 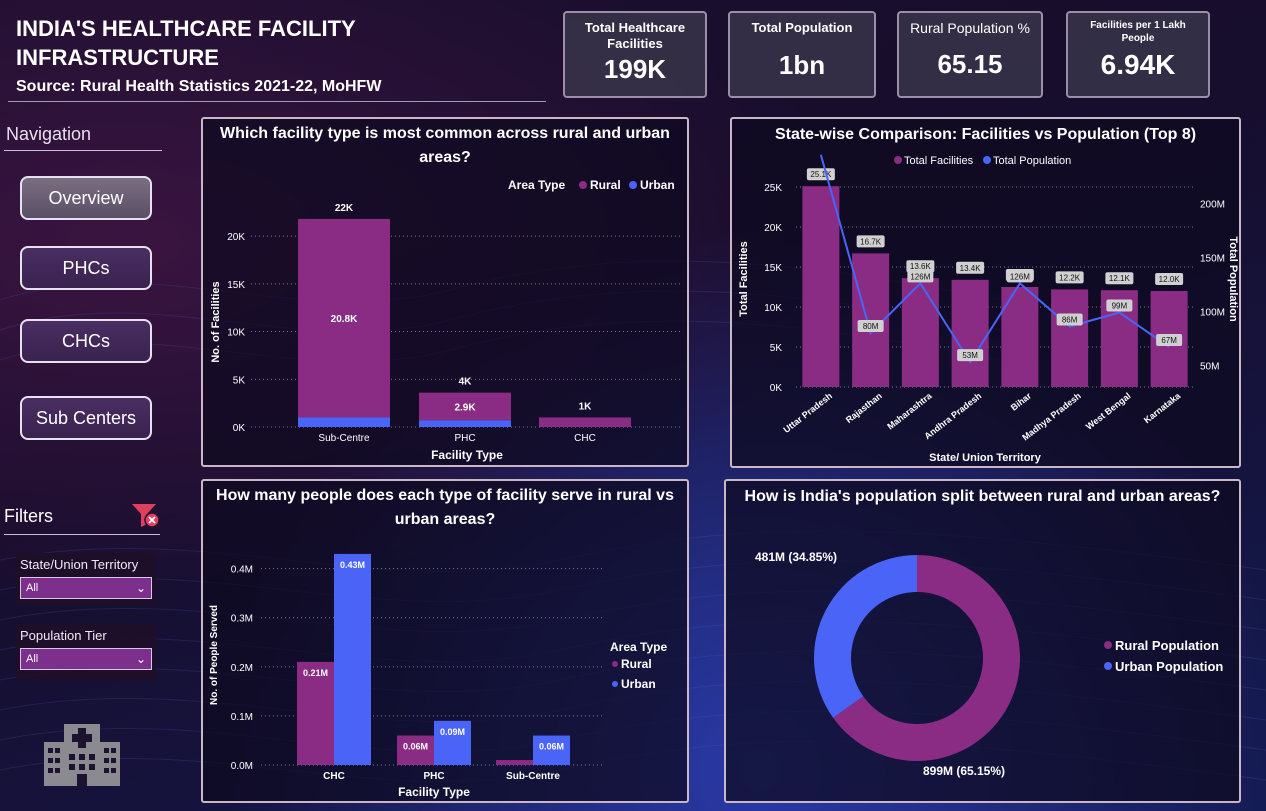 What do you see at coordinates (315, 673) in the screenshot?
I see `data-label: 0.21M` at bounding box center [315, 673].